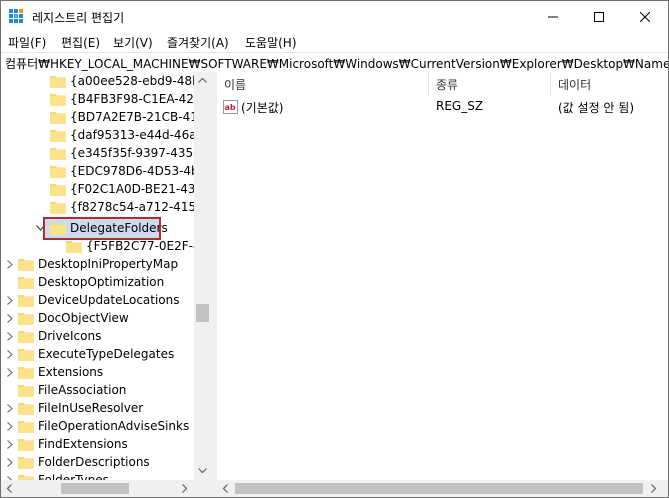  I want to click on registry-editor-icon, so click(16, 16).